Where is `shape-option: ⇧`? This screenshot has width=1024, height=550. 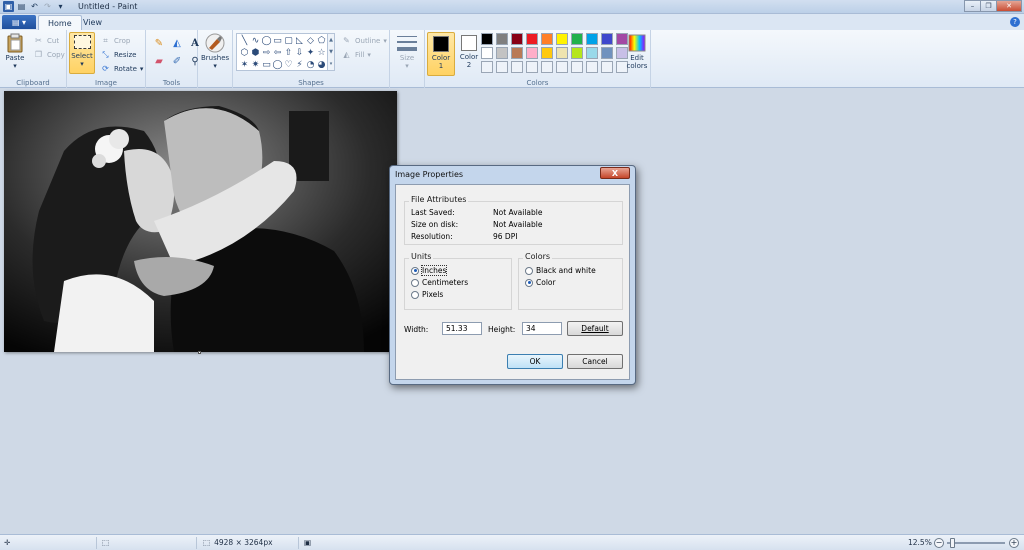
shape-option: ⇧ is located at coordinates (288, 52).